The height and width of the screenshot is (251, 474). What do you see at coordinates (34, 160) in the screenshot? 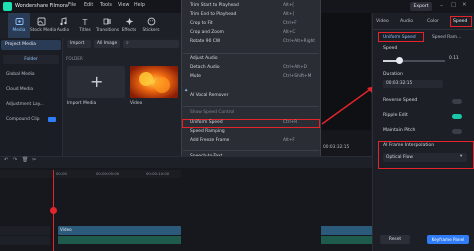
I see `split-icon: ✂` at bounding box center [34, 160].